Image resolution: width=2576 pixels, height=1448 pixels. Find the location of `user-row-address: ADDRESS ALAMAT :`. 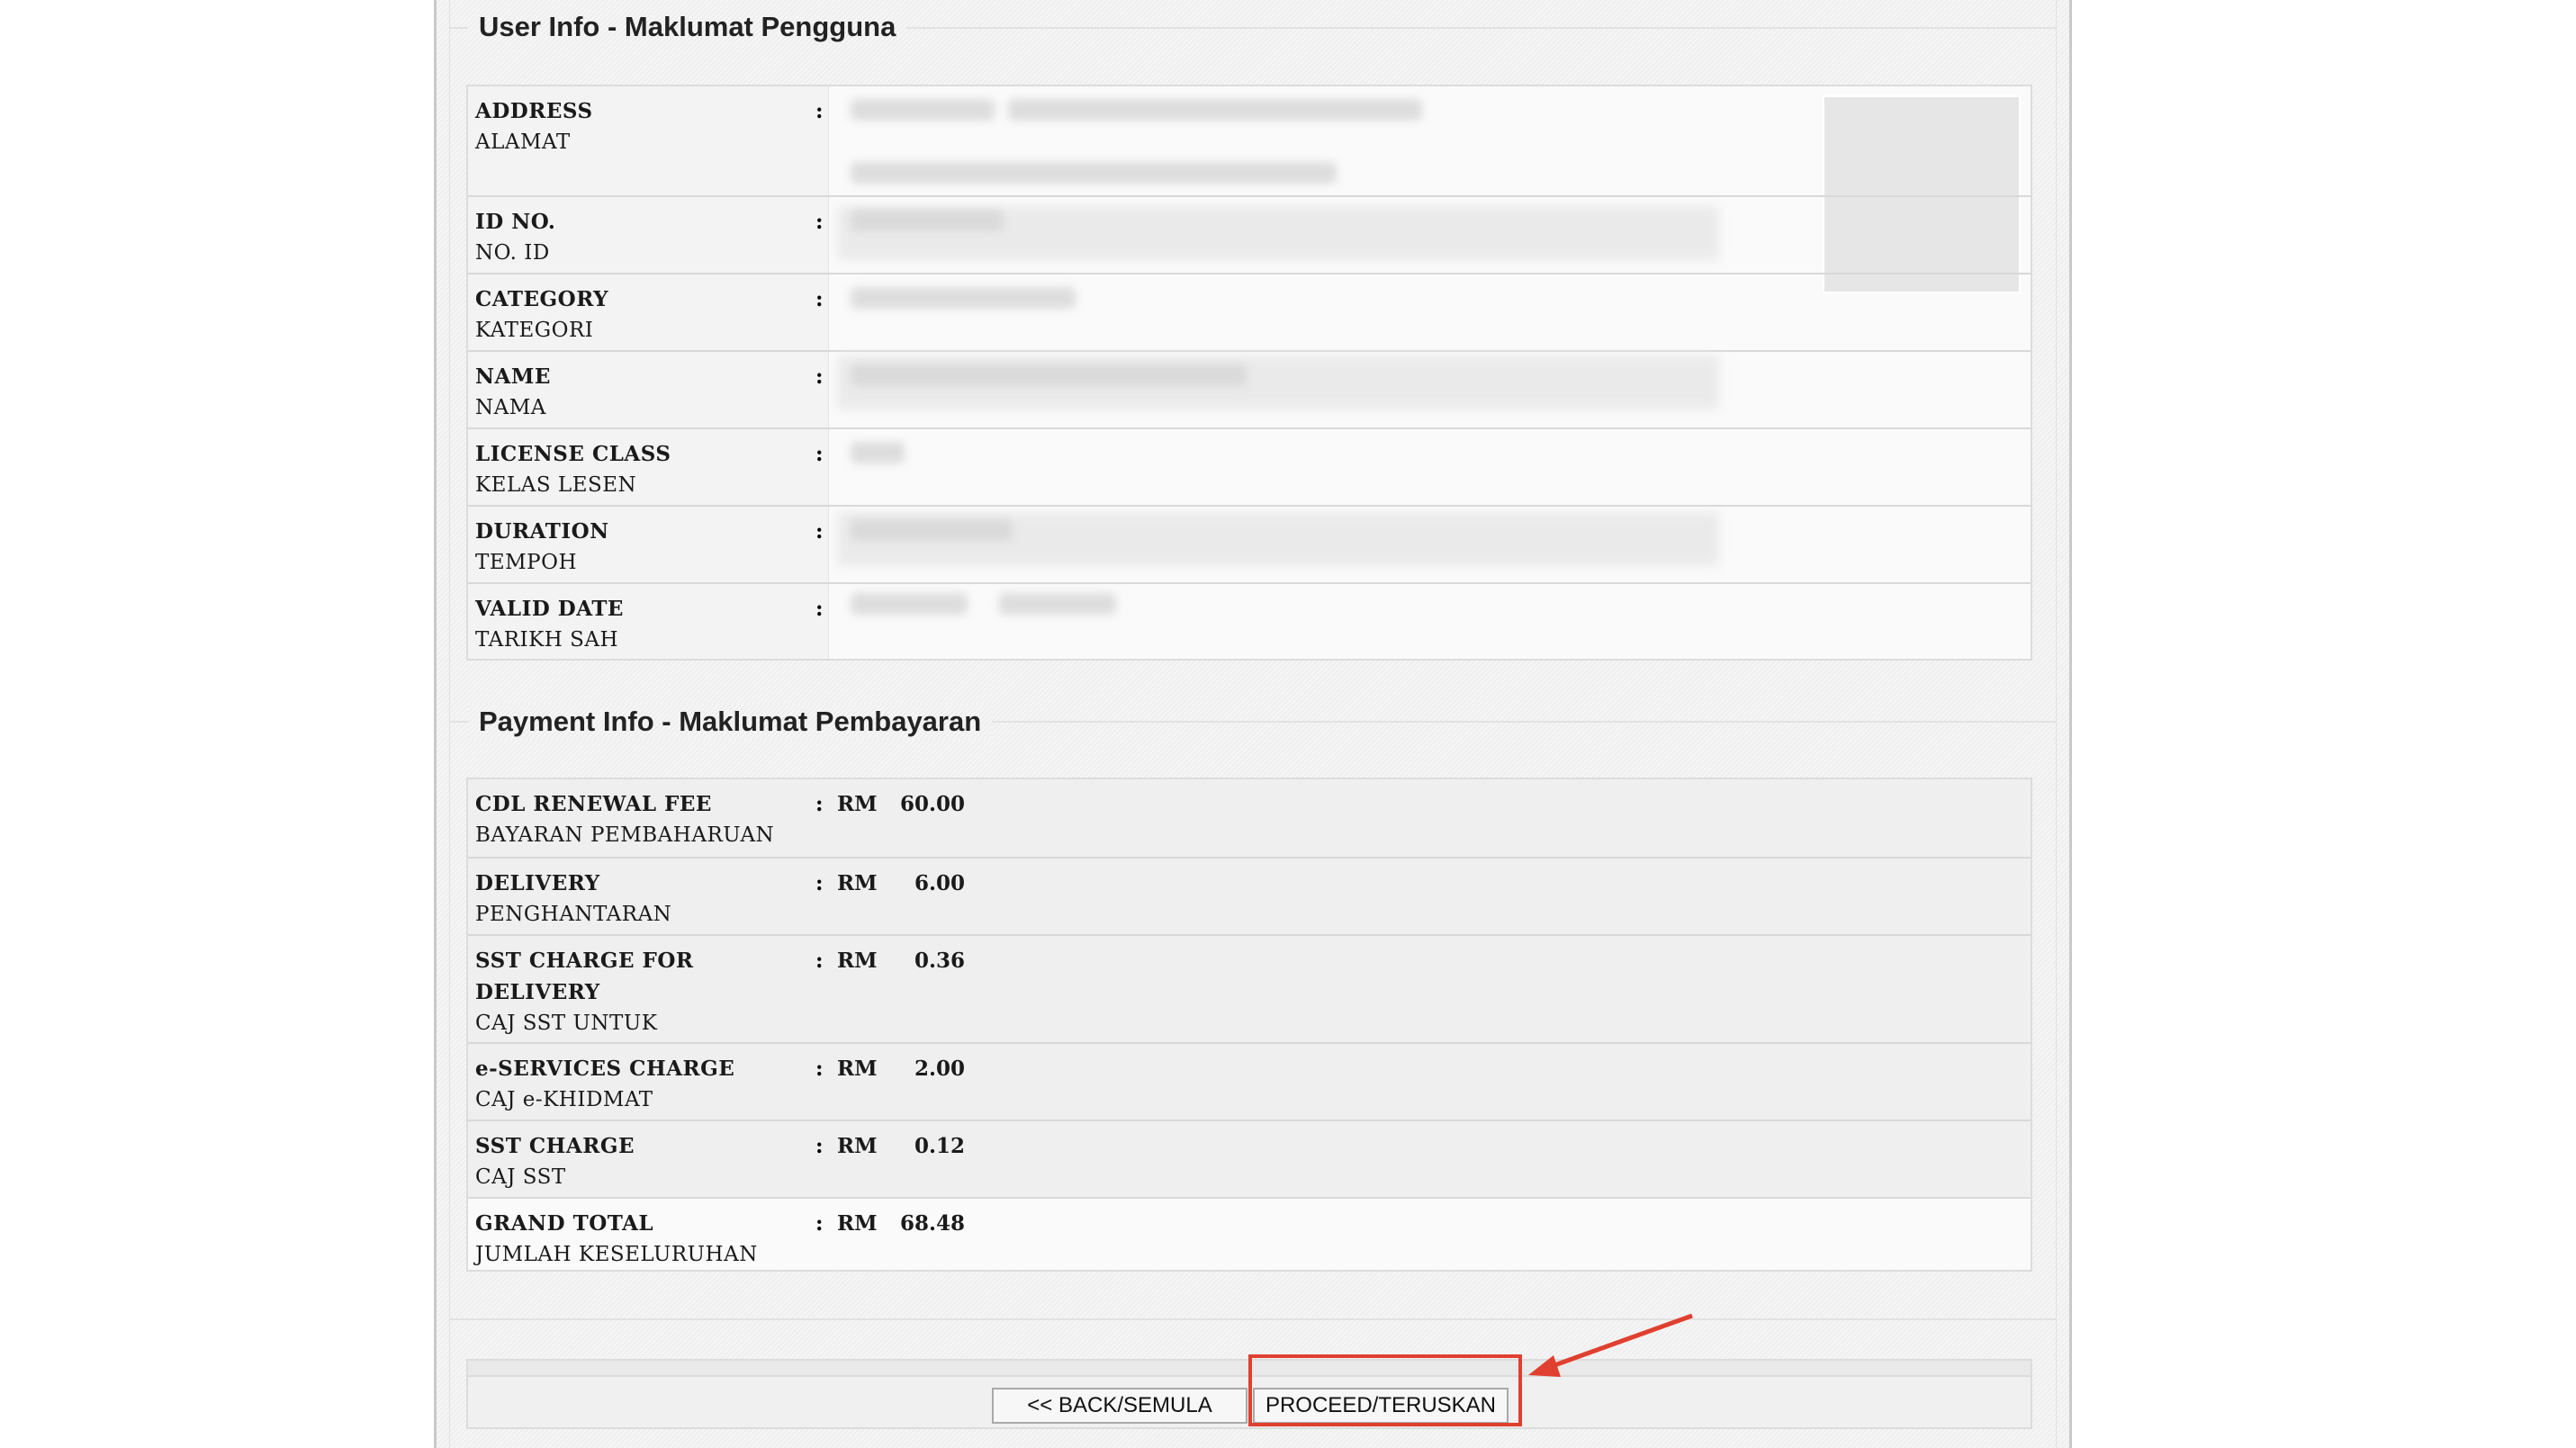

user-row-address: ADDRESS ALAMAT : is located at coordinates (1249, 141).